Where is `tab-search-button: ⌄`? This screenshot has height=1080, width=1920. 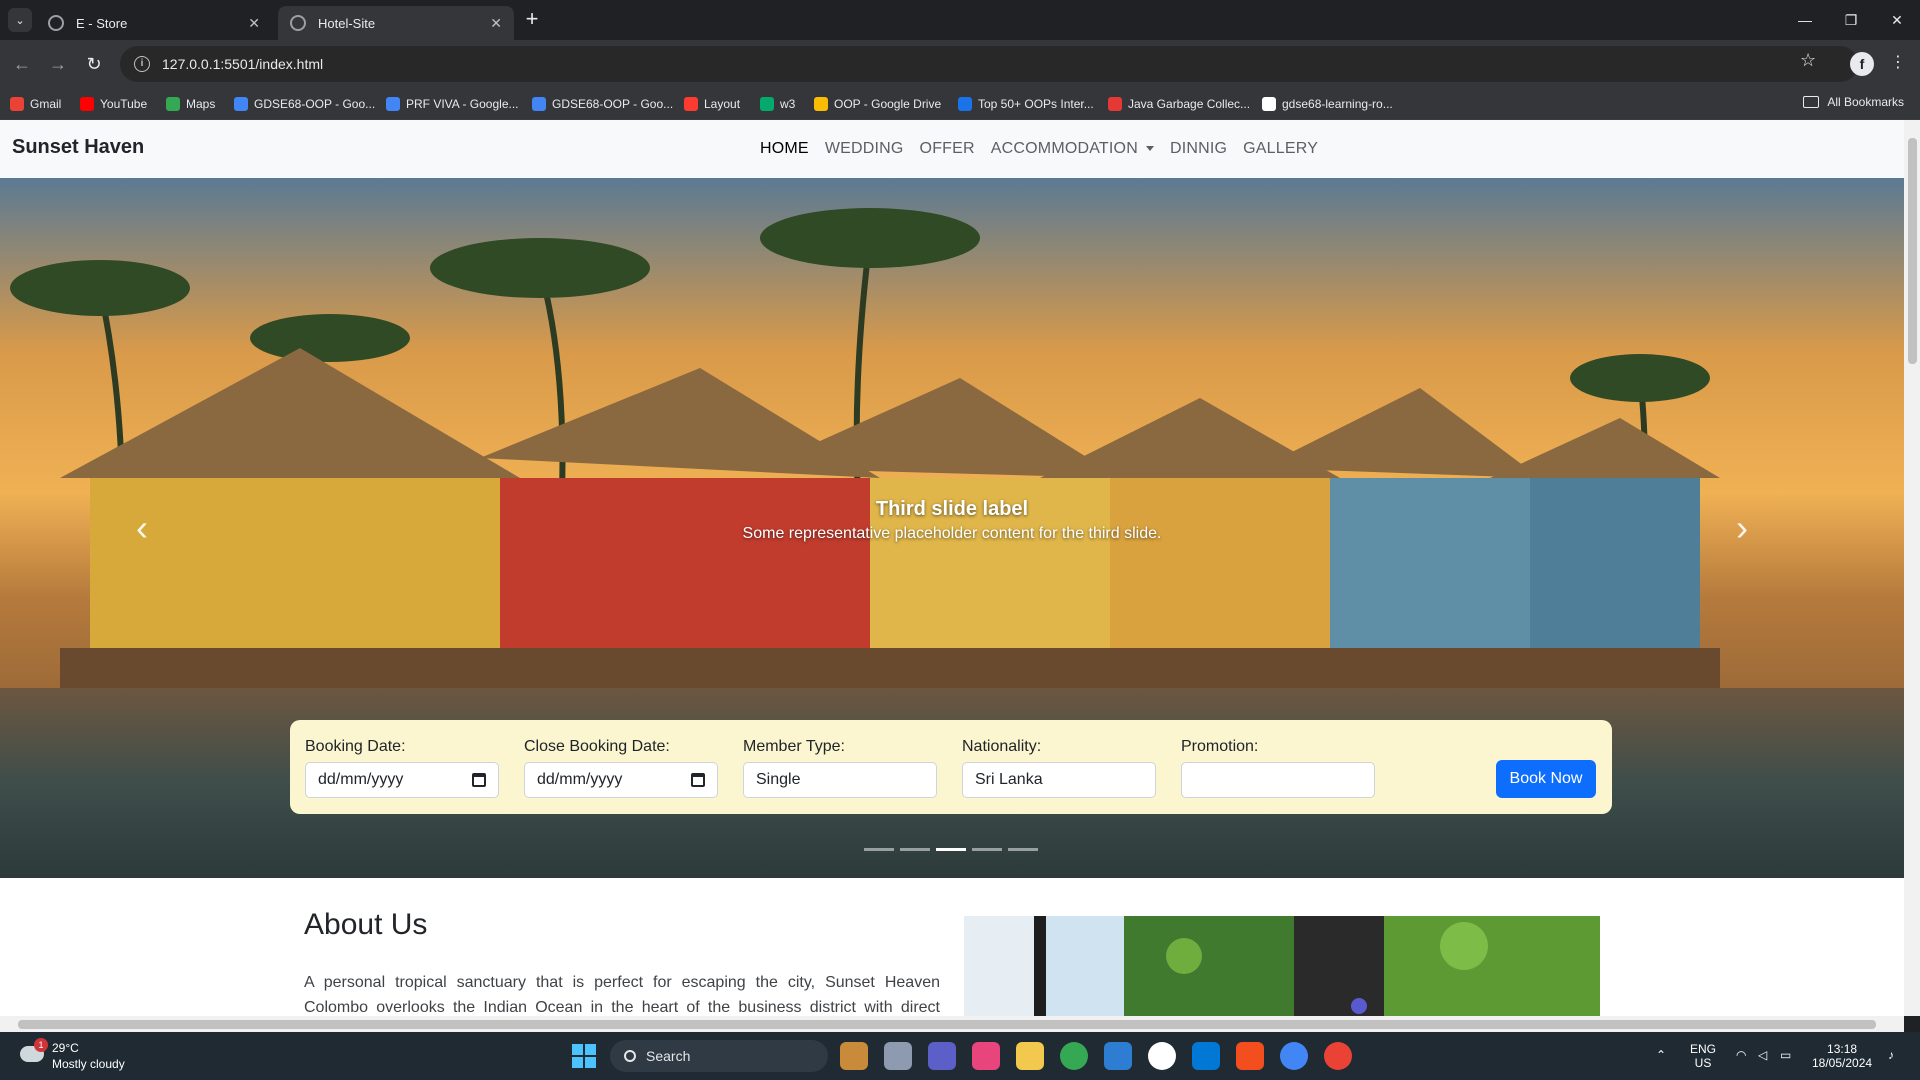 tab-search-button: ⌄ is located at coordinates (20, 20).